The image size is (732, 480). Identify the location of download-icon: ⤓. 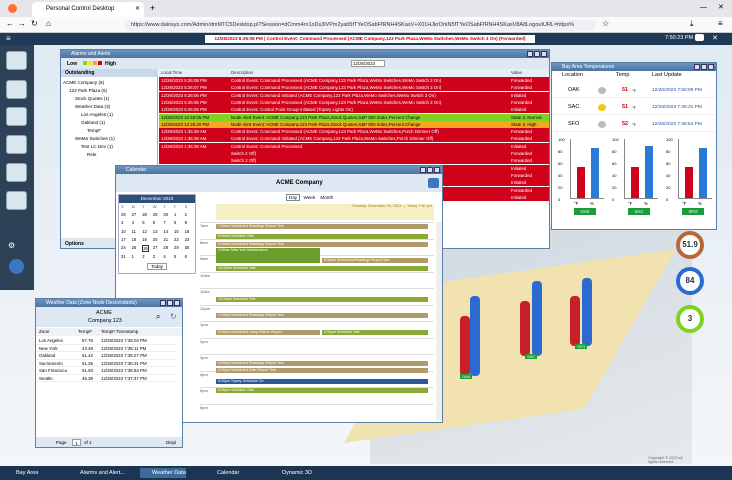
(692, 24).